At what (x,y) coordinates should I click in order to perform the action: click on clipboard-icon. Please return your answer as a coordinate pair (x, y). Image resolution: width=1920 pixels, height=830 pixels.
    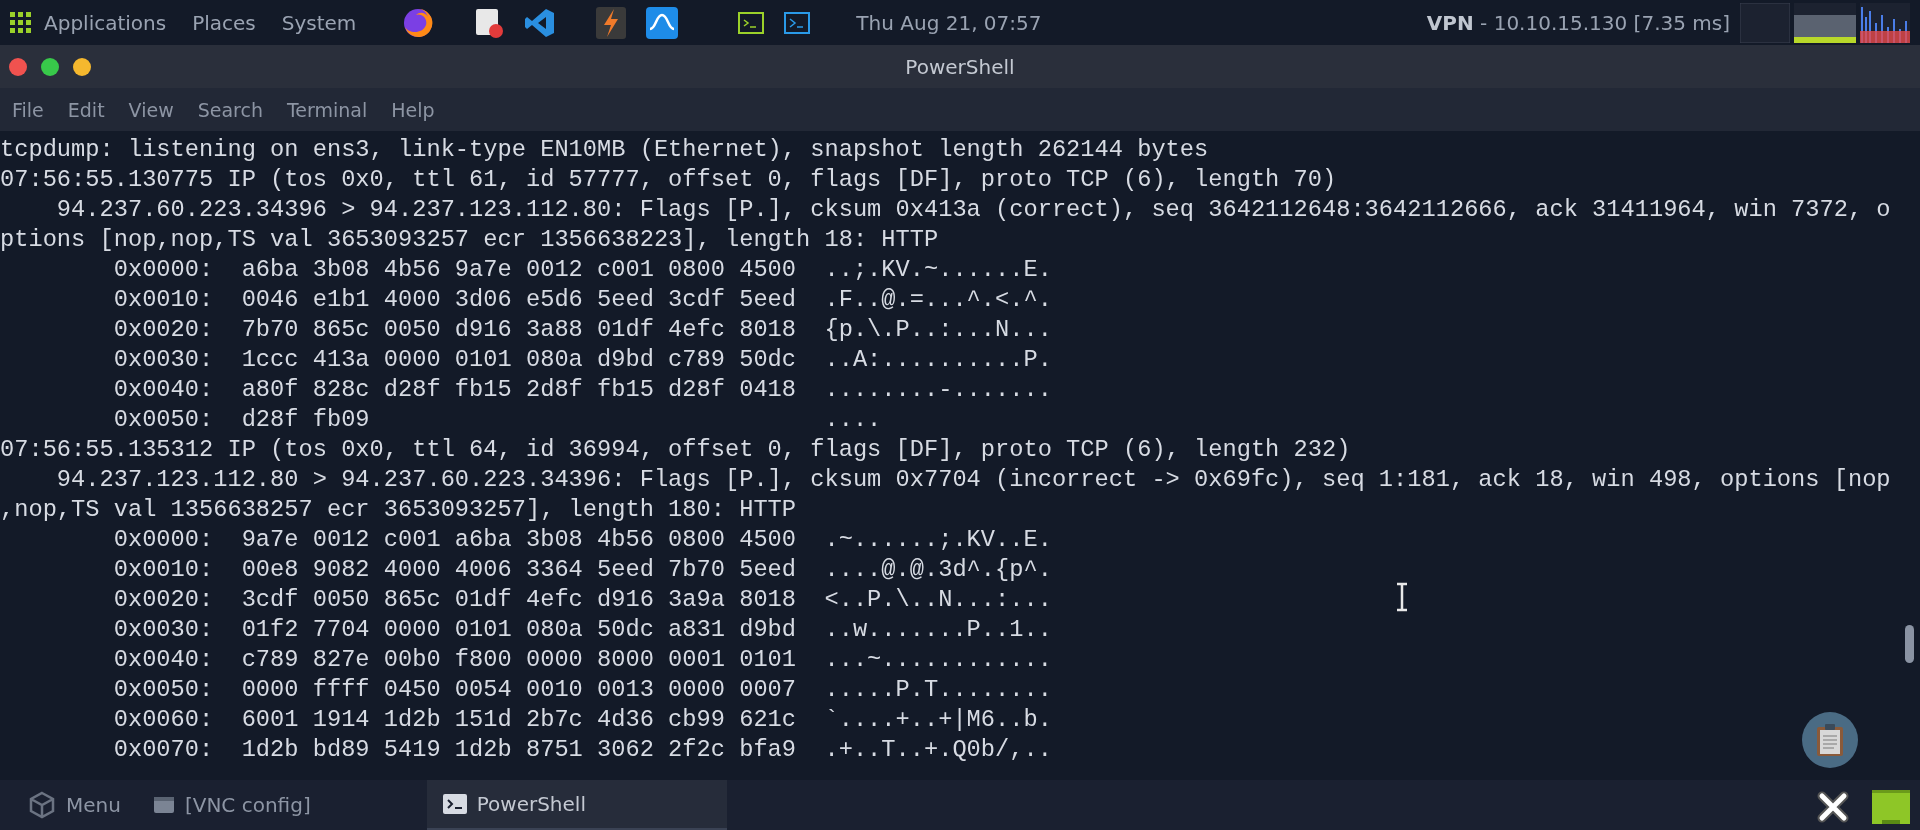
    Looking at the image, I should click on (1830, 740).